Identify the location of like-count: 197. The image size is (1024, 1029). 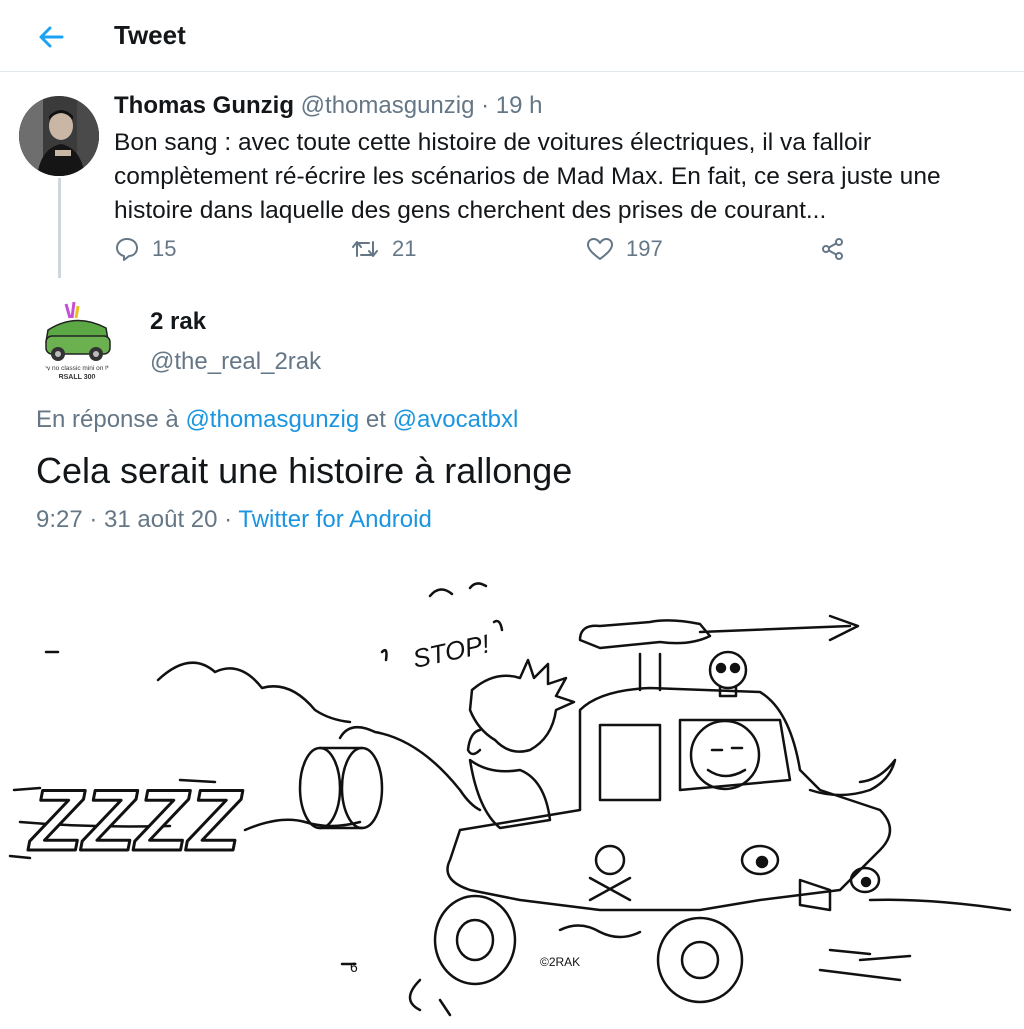
(644, 248).